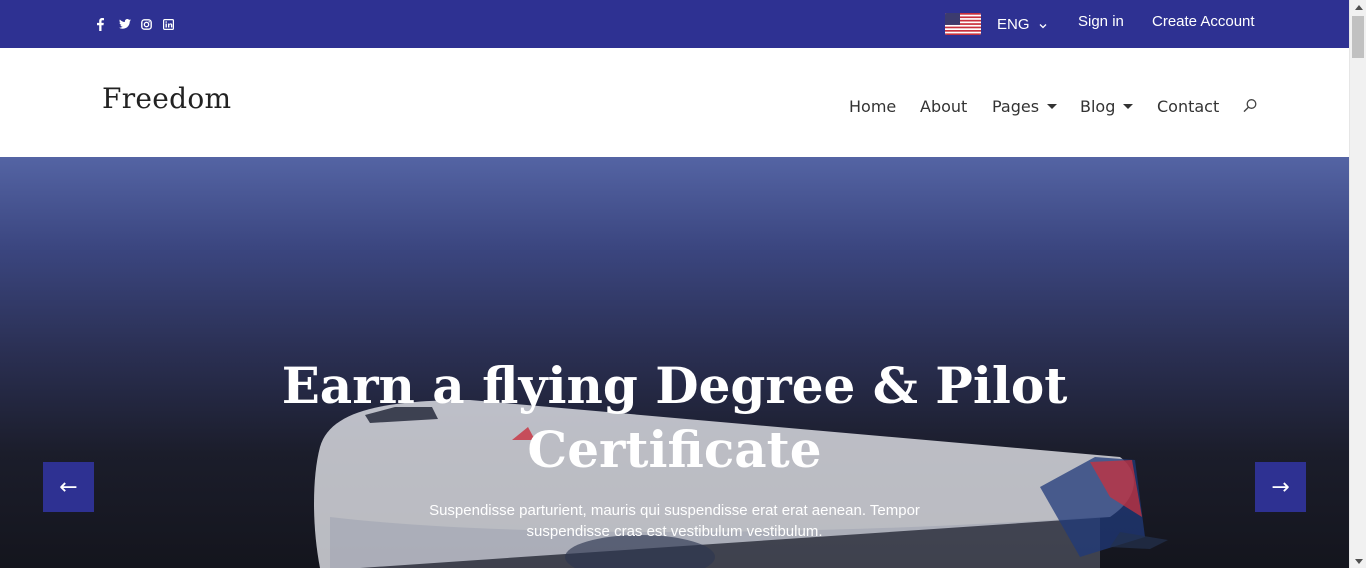 Image resolution: width=1366 pixels, height=568 pixels. I want to click on search-icon, so click(1250, 106).